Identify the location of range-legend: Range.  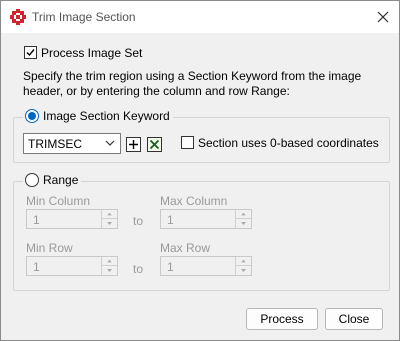
(52, 180).